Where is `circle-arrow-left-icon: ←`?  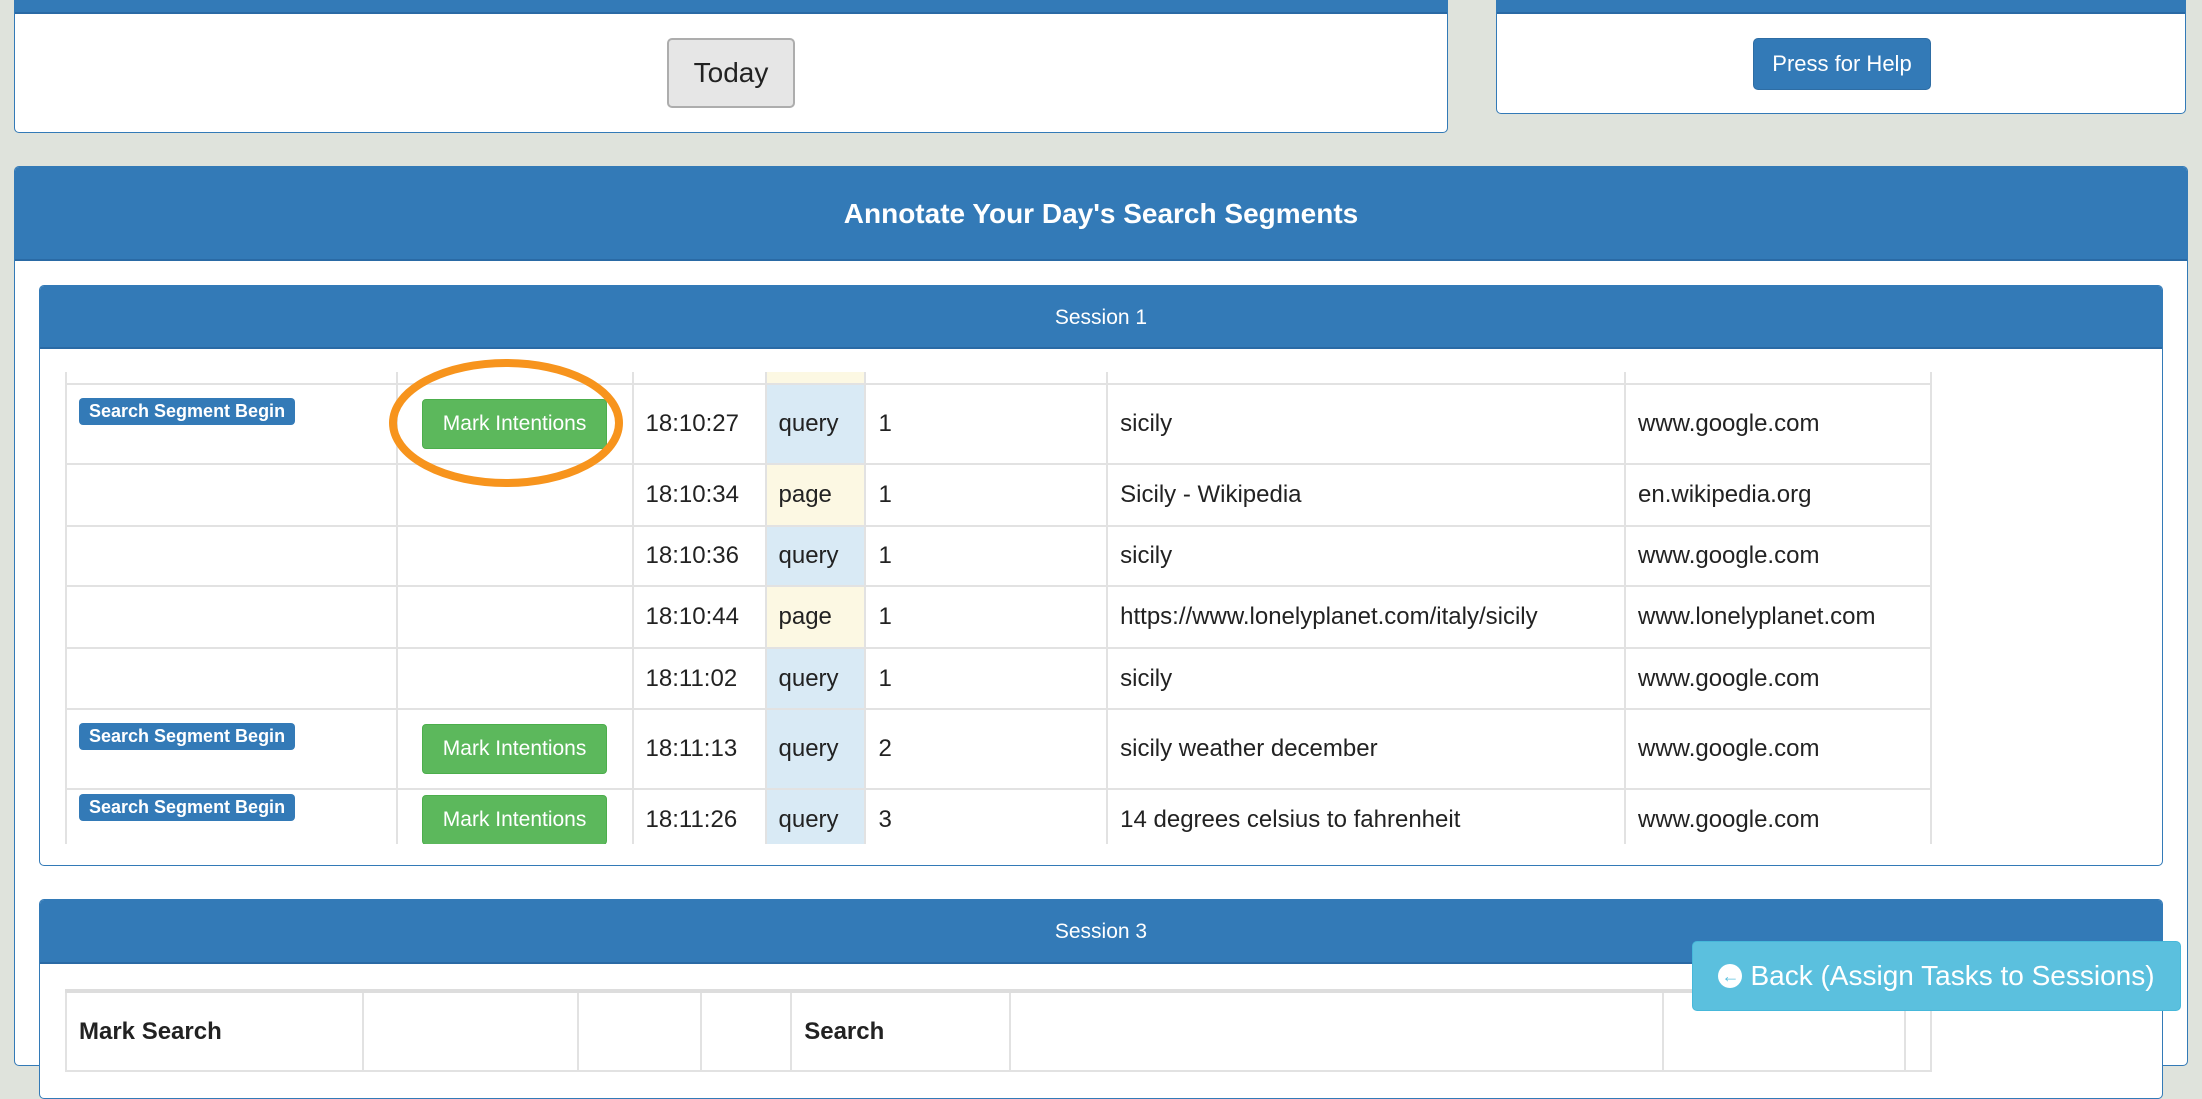
circle-arrow-left-icon: ← is located at coordinates (1730, 976).